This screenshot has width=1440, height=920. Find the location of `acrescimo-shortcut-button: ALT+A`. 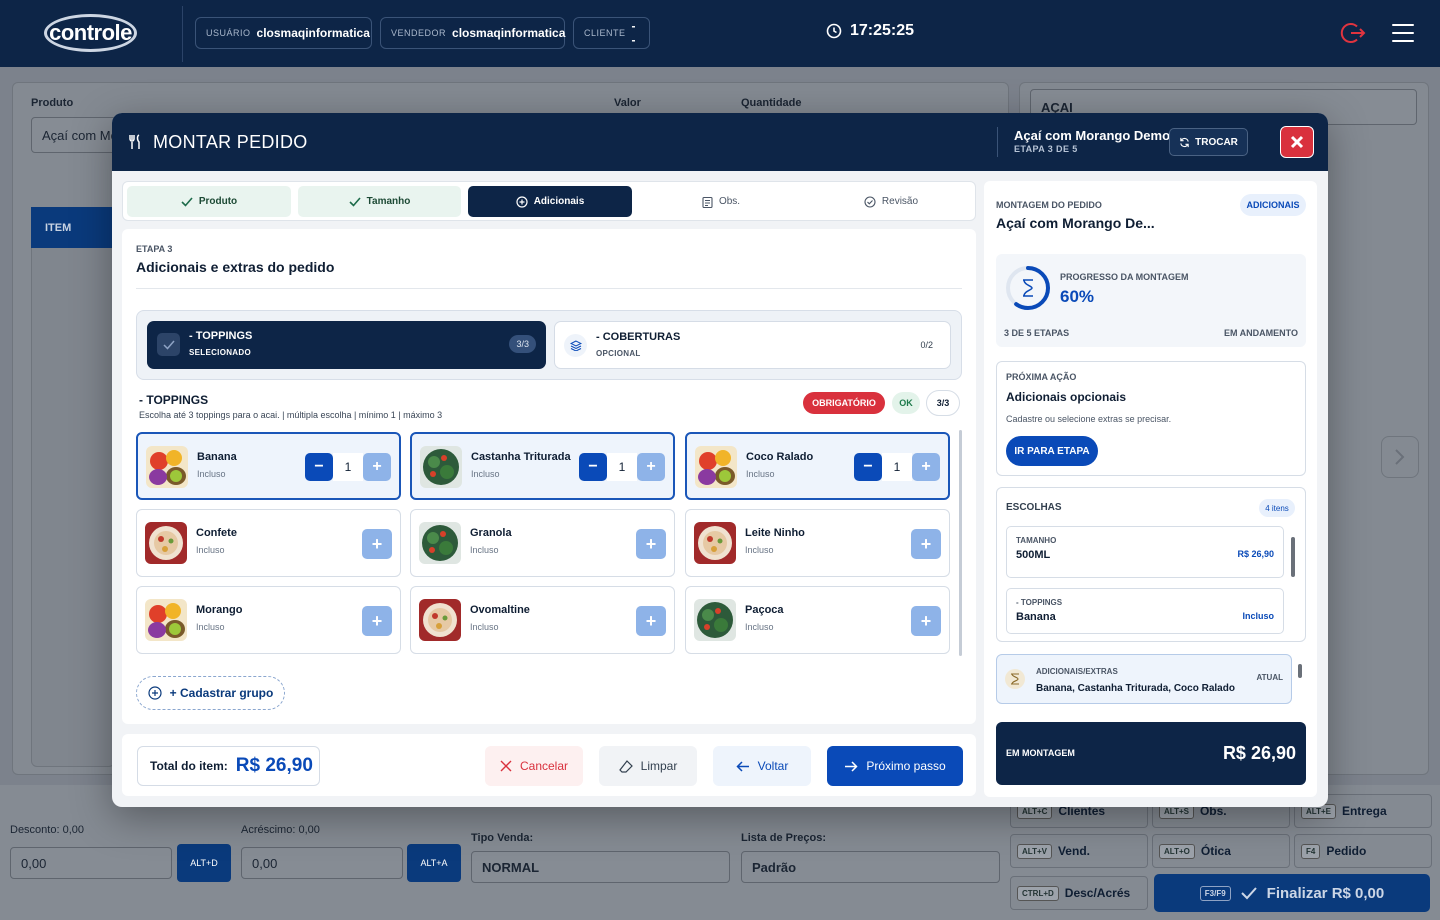

acrescimo-shortcut-button: ALT+A is located at coordinates (434, 863).